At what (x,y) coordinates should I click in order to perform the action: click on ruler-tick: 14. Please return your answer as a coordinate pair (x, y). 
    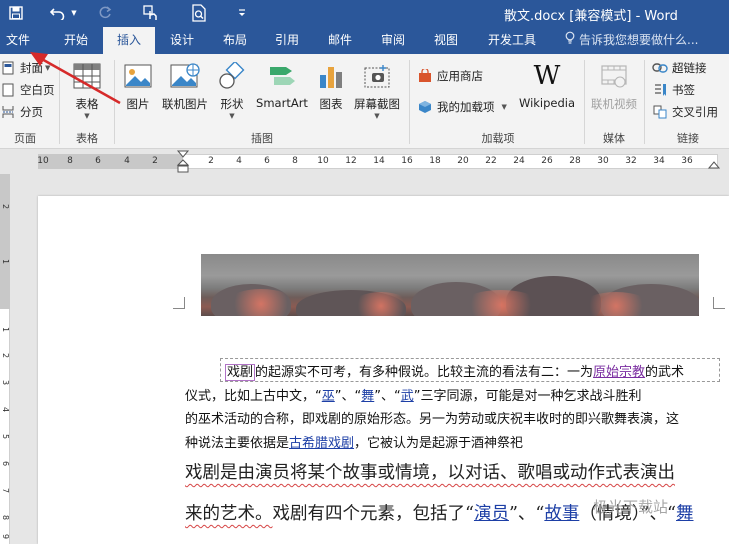
    Looking at the image, I should click on (379, 161).